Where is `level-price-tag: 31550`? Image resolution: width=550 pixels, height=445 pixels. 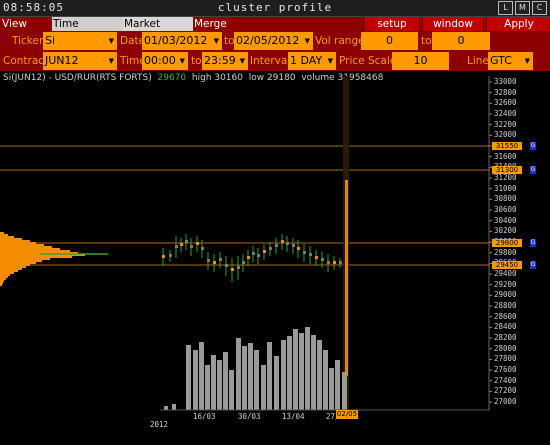
level-price-tag: 31550 is located at coordinates (507, 146).